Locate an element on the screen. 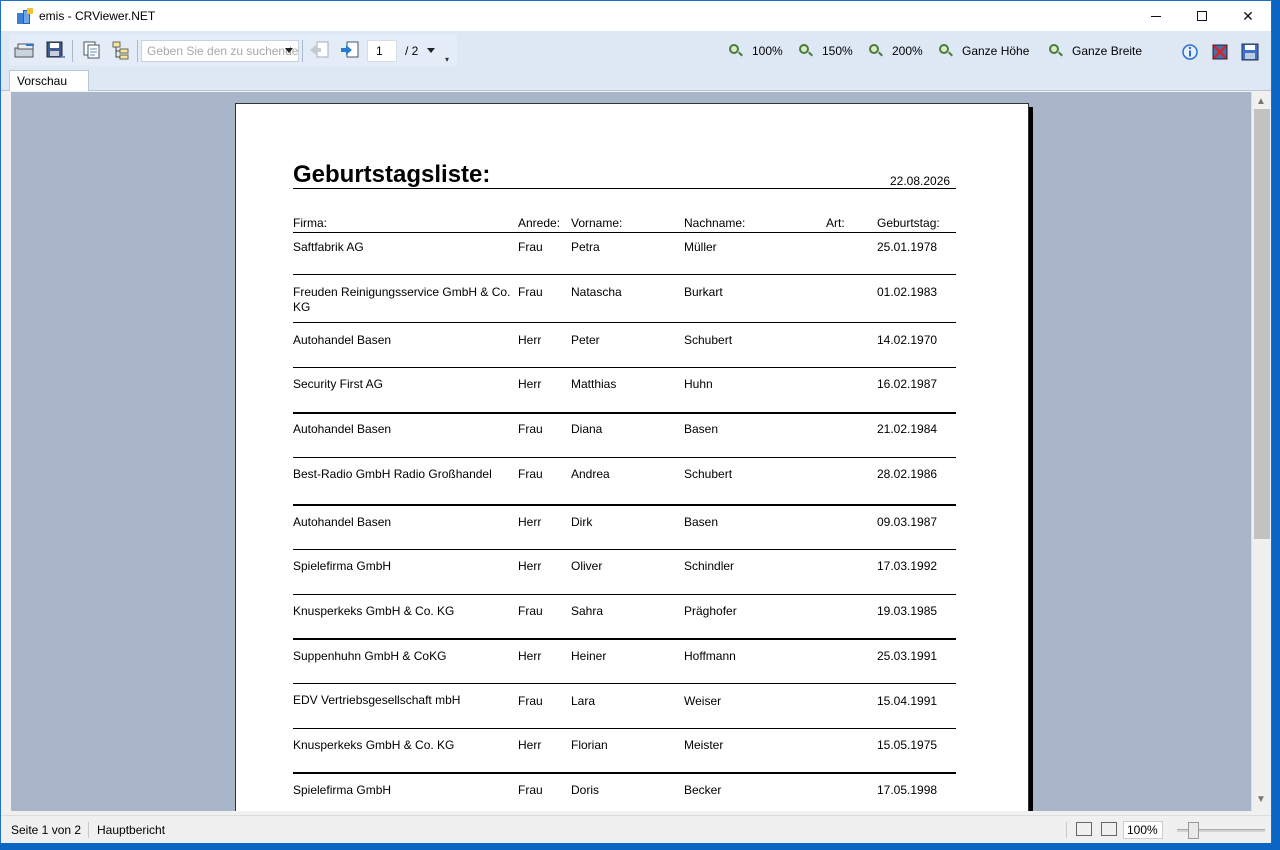  cell-firma: Knusperkeks GmbH & Co. KG is located at coordinates (374, 611).